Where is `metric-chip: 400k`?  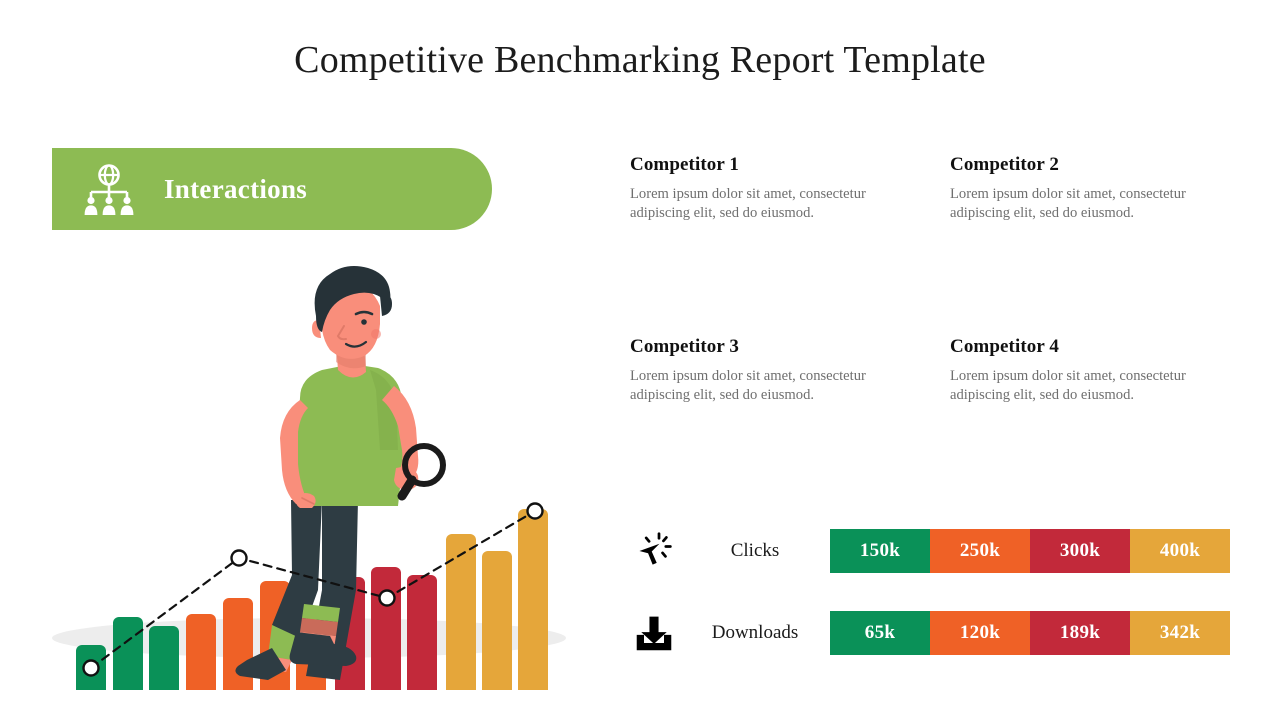 metric-chip: 400k is located at coordinates (1180, 551).